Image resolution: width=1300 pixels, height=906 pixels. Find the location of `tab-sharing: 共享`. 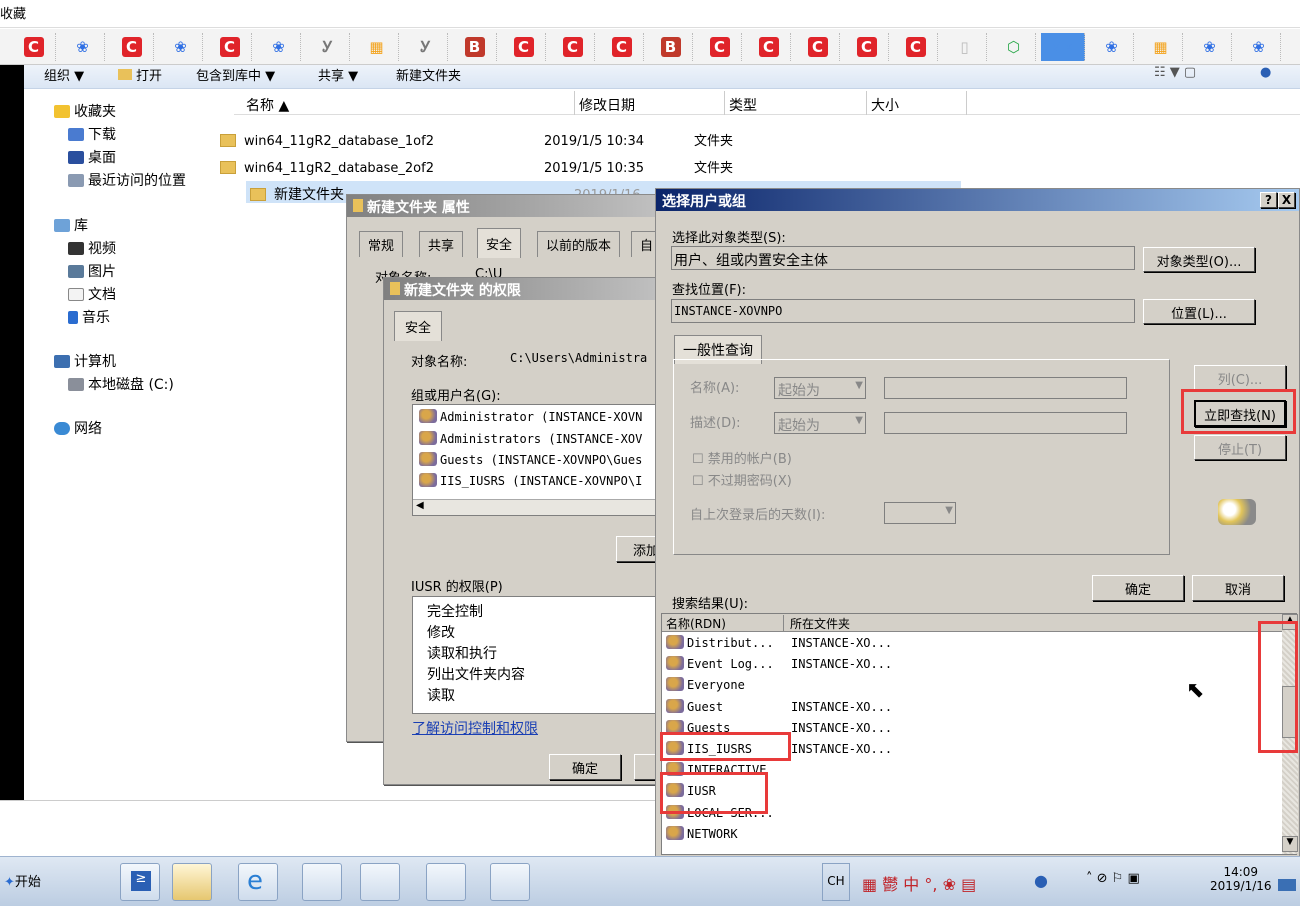

tab-sharing: 共享 is located at coordinates (441, 244).